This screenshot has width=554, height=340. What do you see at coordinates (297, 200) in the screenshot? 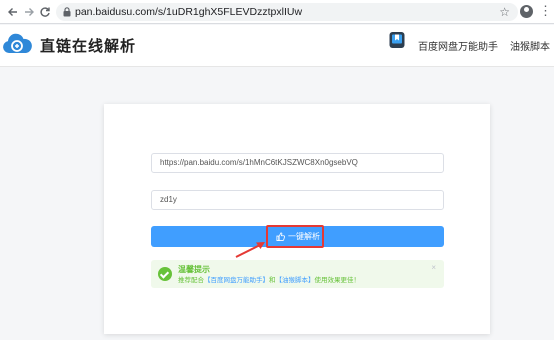
I see `extract-code-input: zd1y` at bounding box center [297, 200].